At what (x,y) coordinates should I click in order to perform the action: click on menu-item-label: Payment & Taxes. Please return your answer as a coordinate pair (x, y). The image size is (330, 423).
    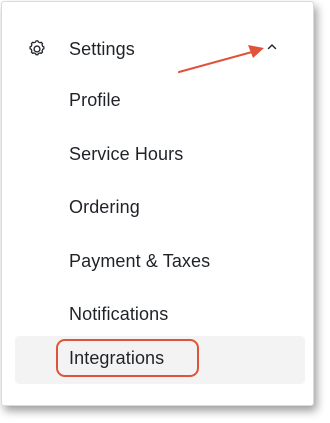
    Looking at the image, I should click on (140, 261).